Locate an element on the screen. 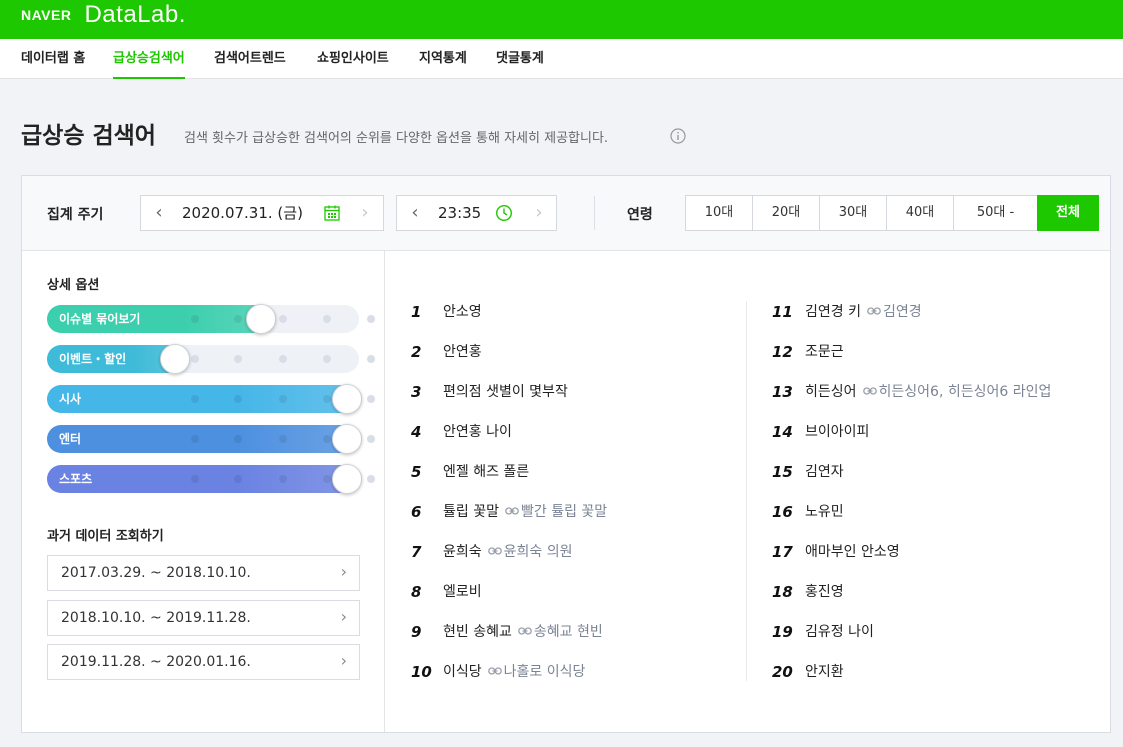  nav-item-datalab-home: 데이터랩 홈 is located at coordinates (53, 59).